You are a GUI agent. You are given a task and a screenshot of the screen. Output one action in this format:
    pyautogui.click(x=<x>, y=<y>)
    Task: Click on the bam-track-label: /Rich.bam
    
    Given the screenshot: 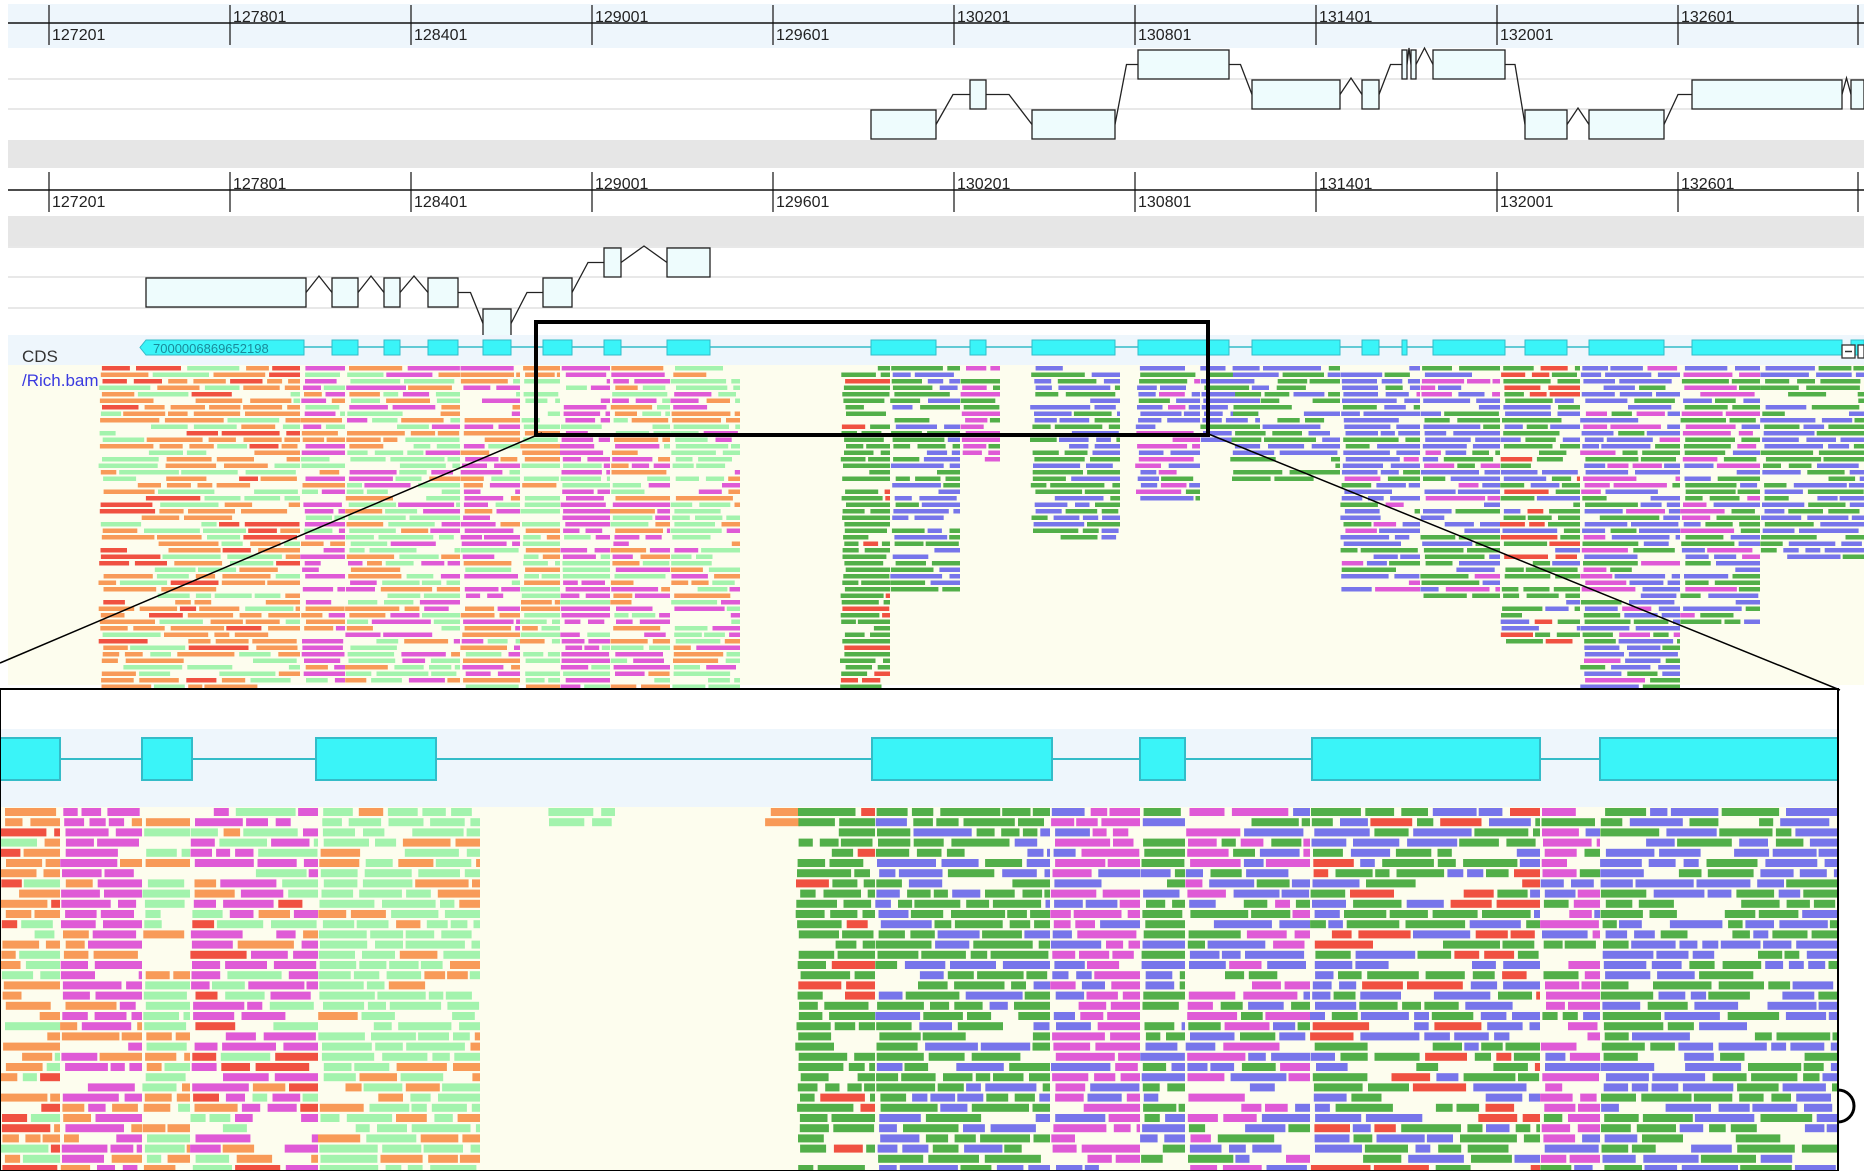 What is the action you would take?
    pyautogui.click(x=60, y=380)
    